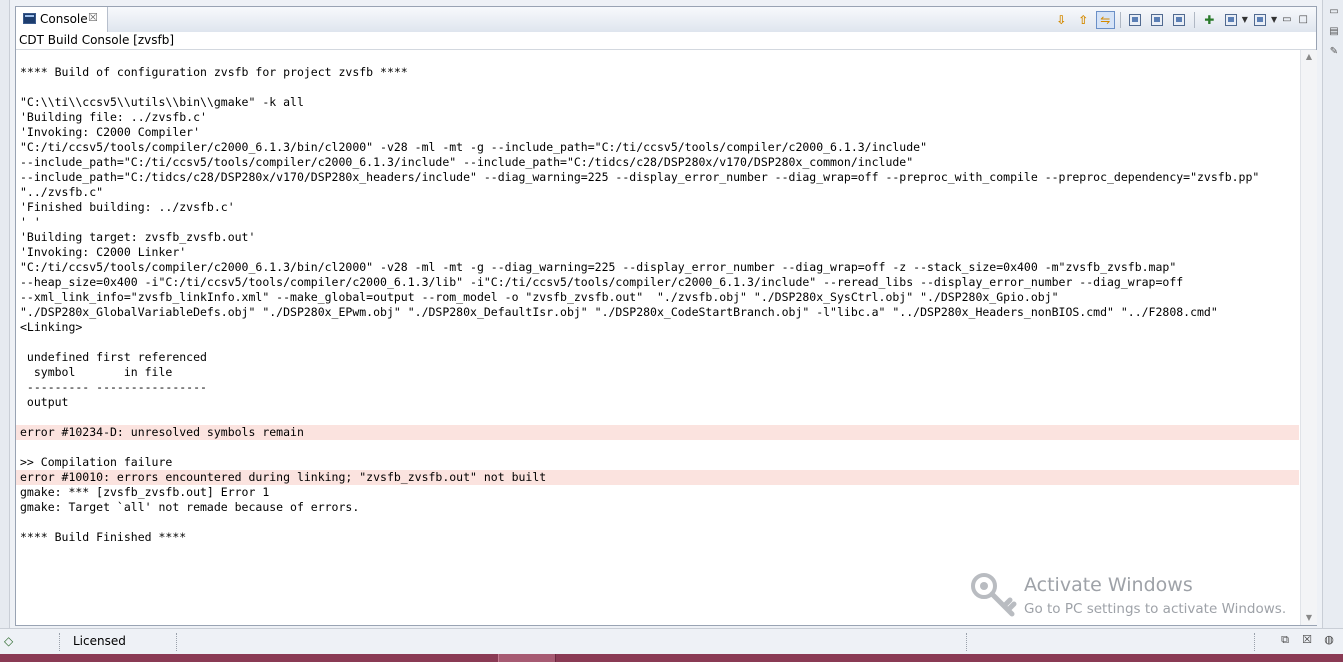 The image size is (1343, 662). What do you see at coordinates (44, 402) in the screenshot?
I see `console-line: output` at bounding box center [44, 402].